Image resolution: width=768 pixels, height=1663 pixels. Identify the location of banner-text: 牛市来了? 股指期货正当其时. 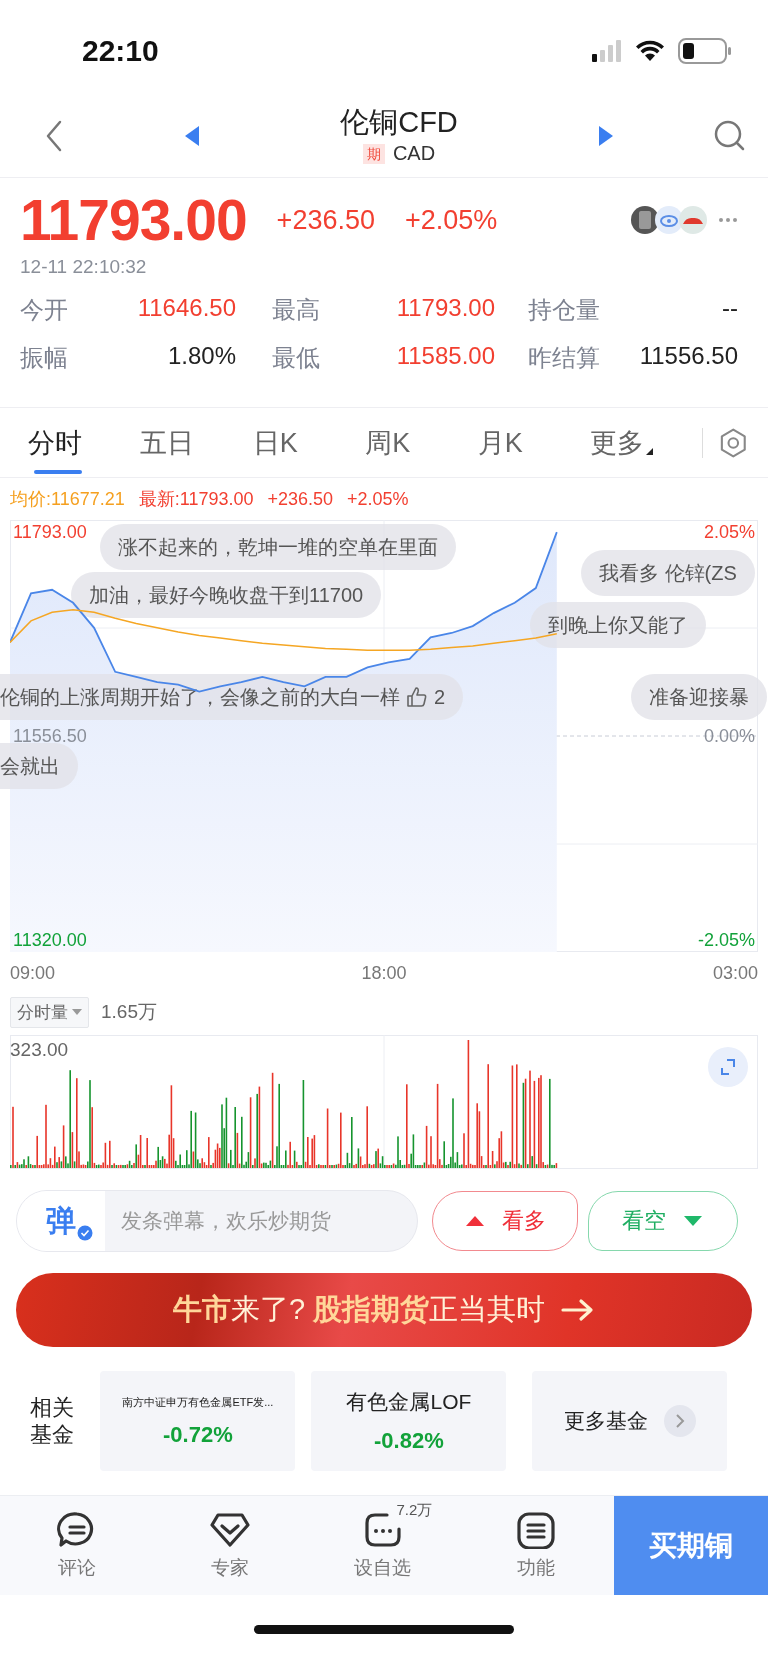
(359, 1309).